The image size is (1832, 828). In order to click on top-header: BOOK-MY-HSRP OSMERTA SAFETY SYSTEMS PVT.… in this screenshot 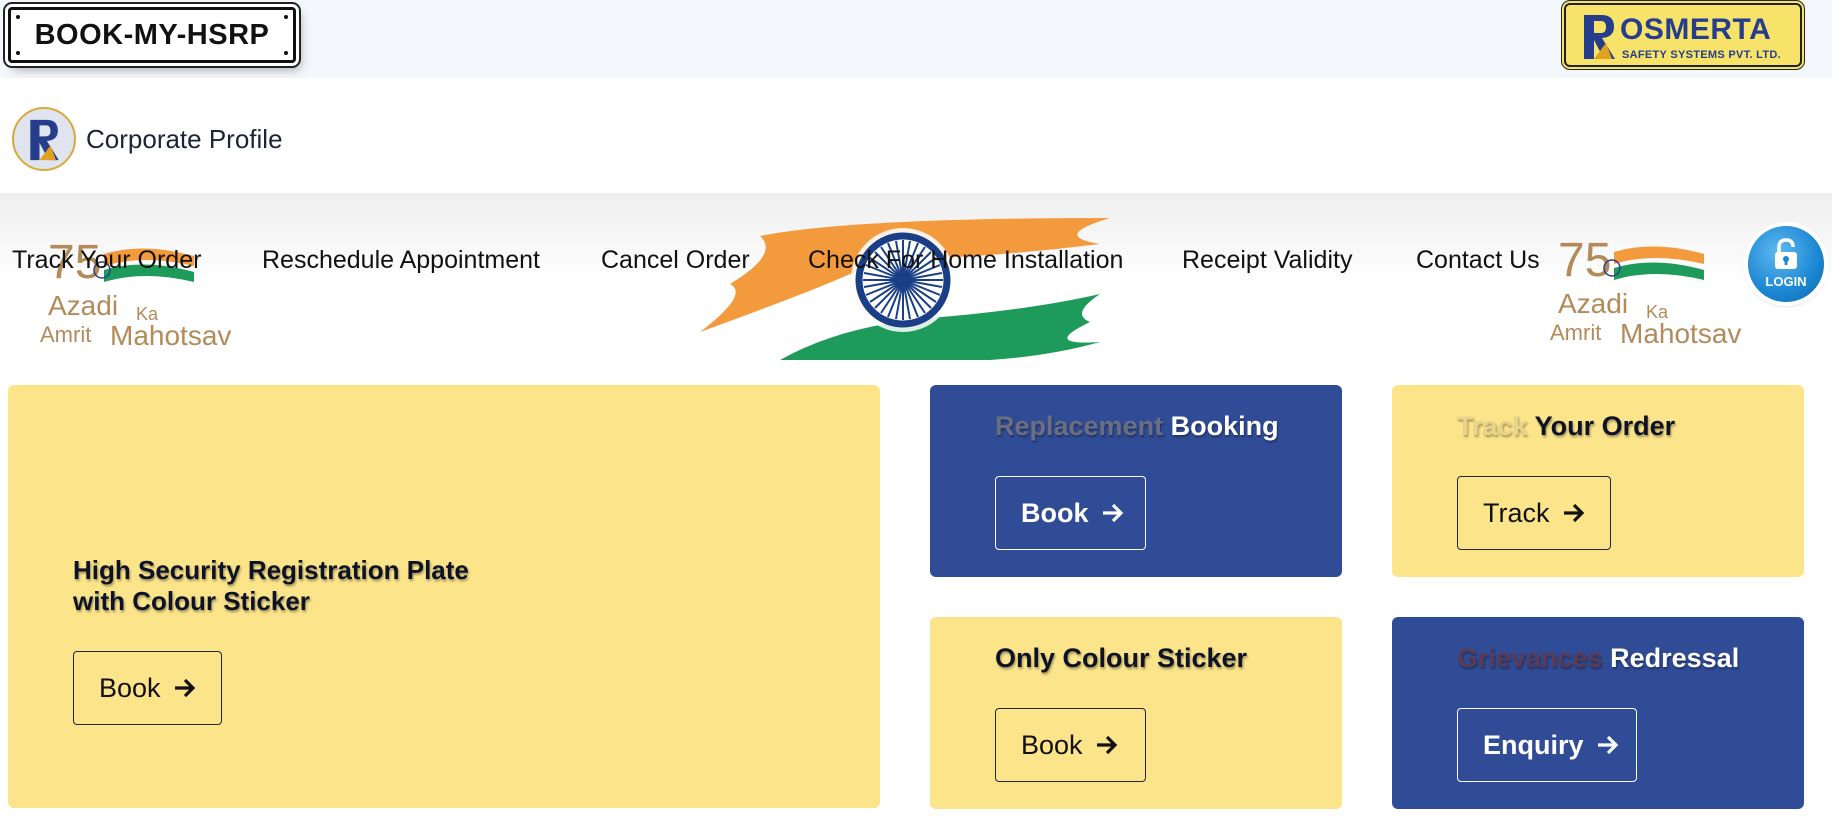, I will do `click(916, 39)`.